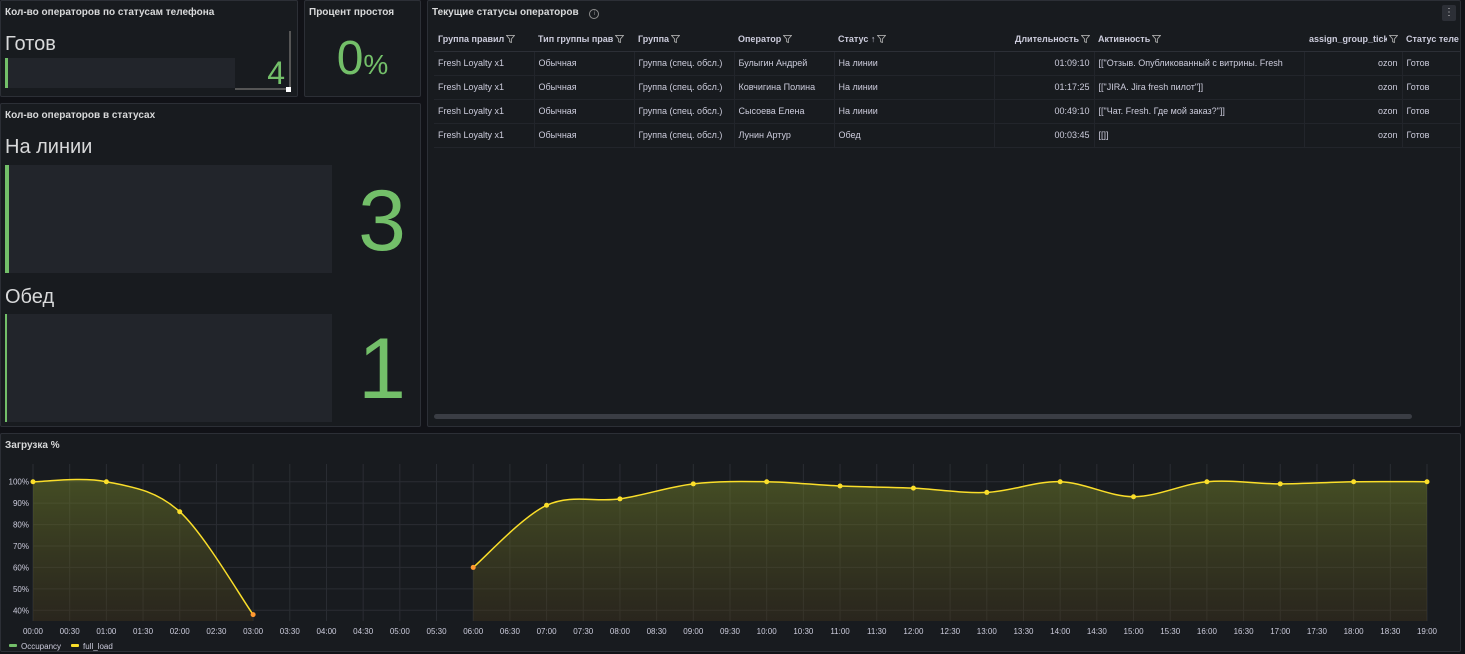 Image resolution: width=1465 pixels, height=654 pixels. I want to click on stat-value: 4, so click(276, 73).